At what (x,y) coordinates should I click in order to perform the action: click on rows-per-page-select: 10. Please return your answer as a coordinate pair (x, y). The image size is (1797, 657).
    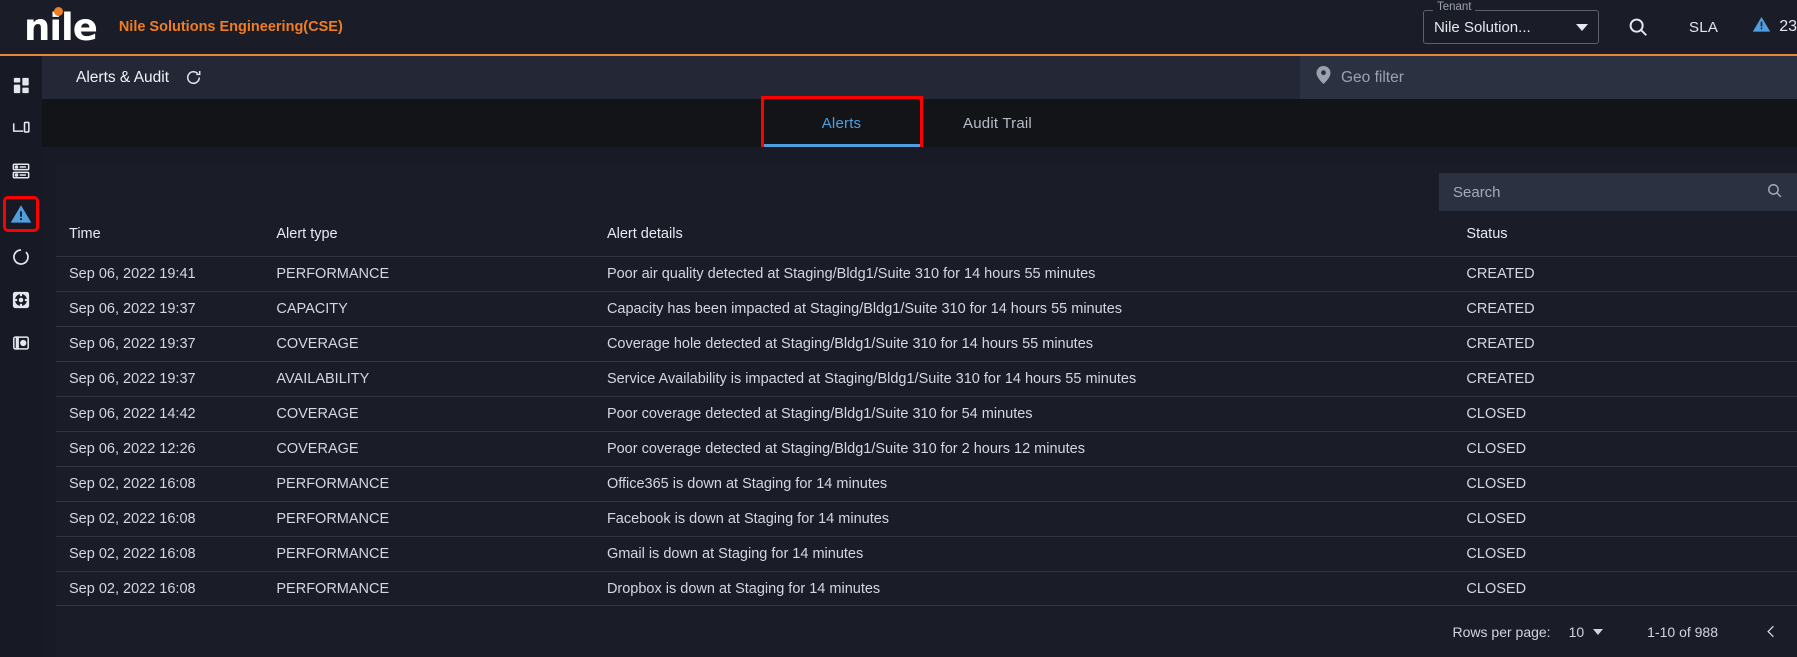
    Looking at the image, I should click on (1586, 632).